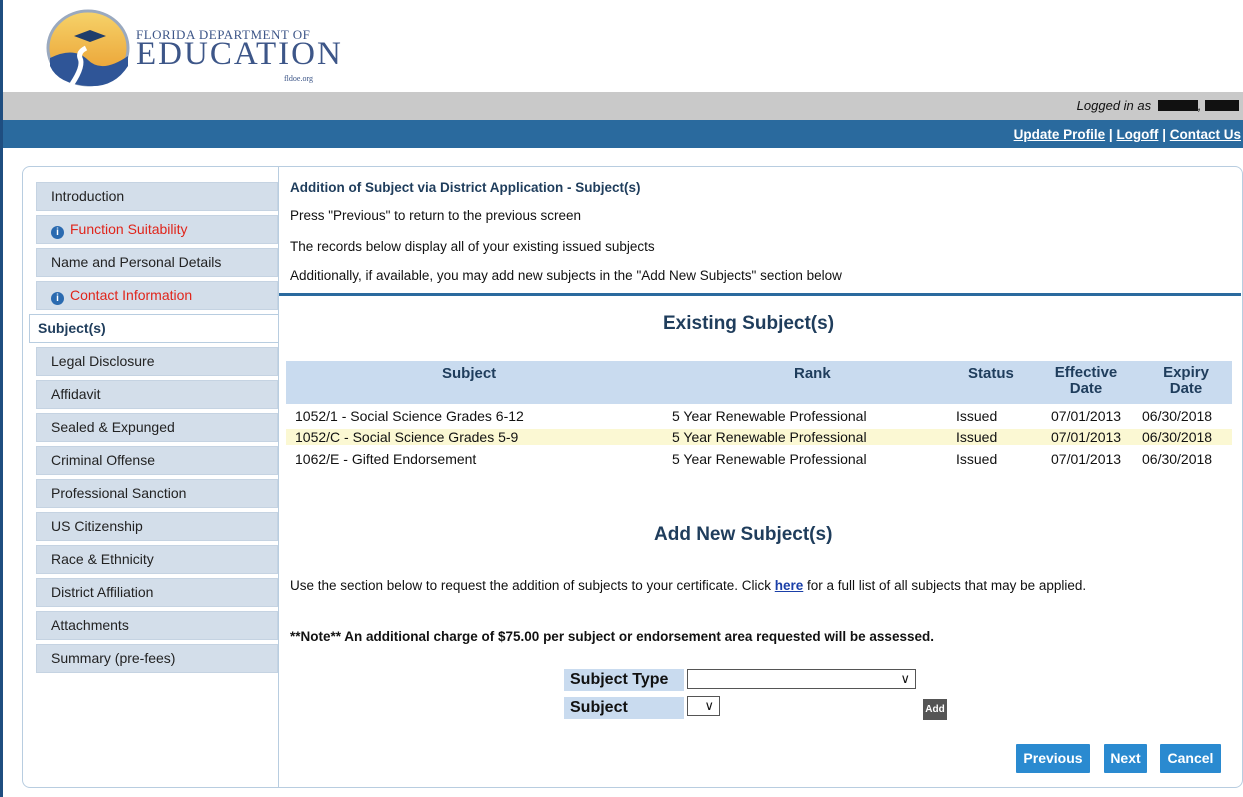  I want to click on nav-item-label: Affidavit, so click(76, 394).